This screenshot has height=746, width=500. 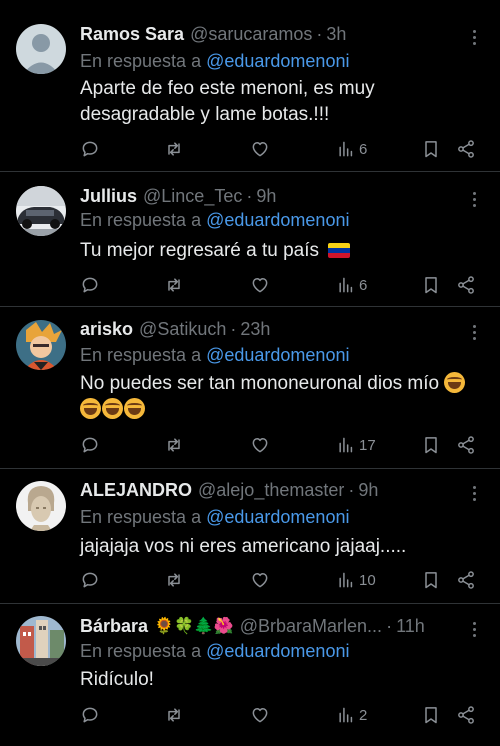 What do you see at coordinates (356, 580) in the screenshot?
I see `views-button: 10` at bounding box center [356, 580].